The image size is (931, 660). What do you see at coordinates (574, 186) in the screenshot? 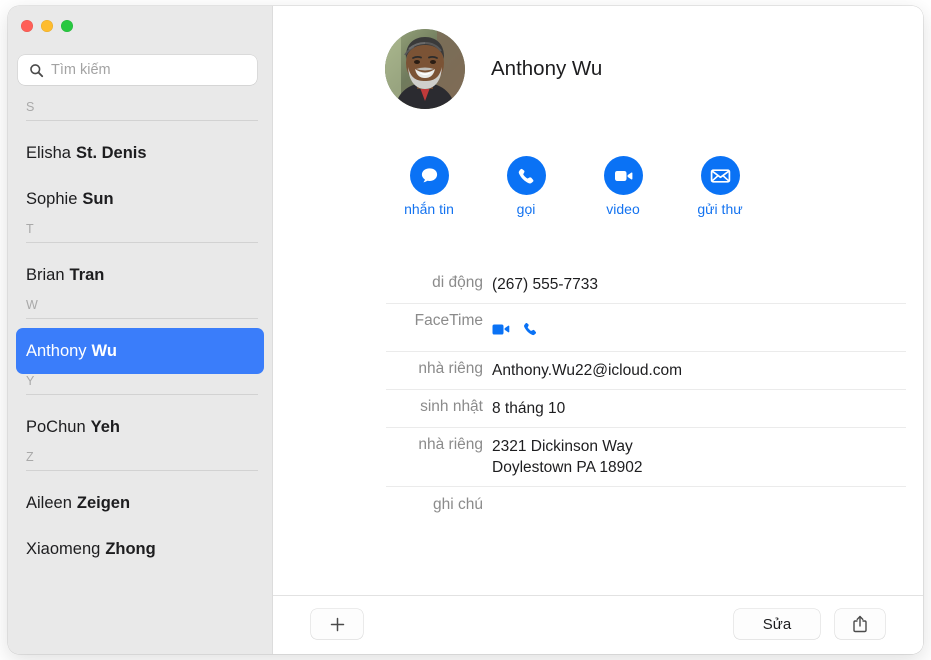
I see `quick-actions: nhắn tin gọi video gửi thư` at bounding box center [574, 186].